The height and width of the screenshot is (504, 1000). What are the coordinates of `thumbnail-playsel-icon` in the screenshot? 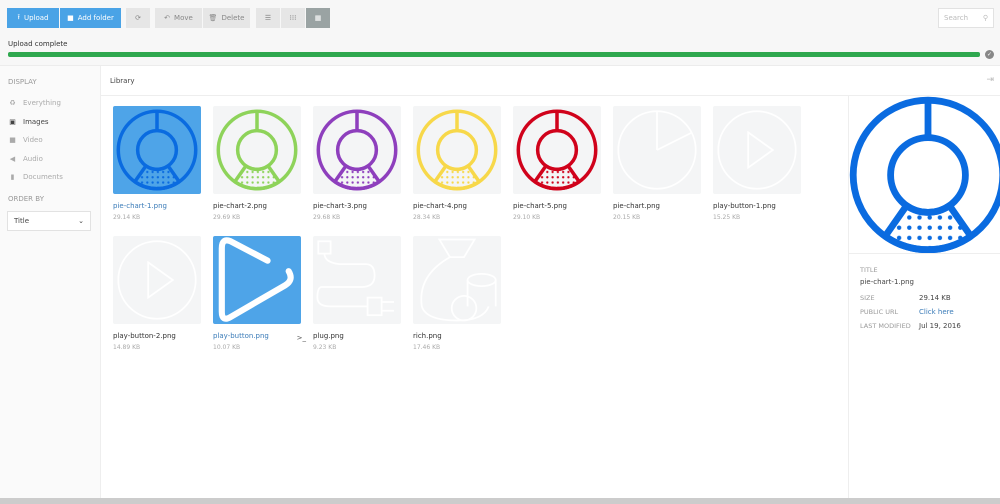 It's located at (257, 280).